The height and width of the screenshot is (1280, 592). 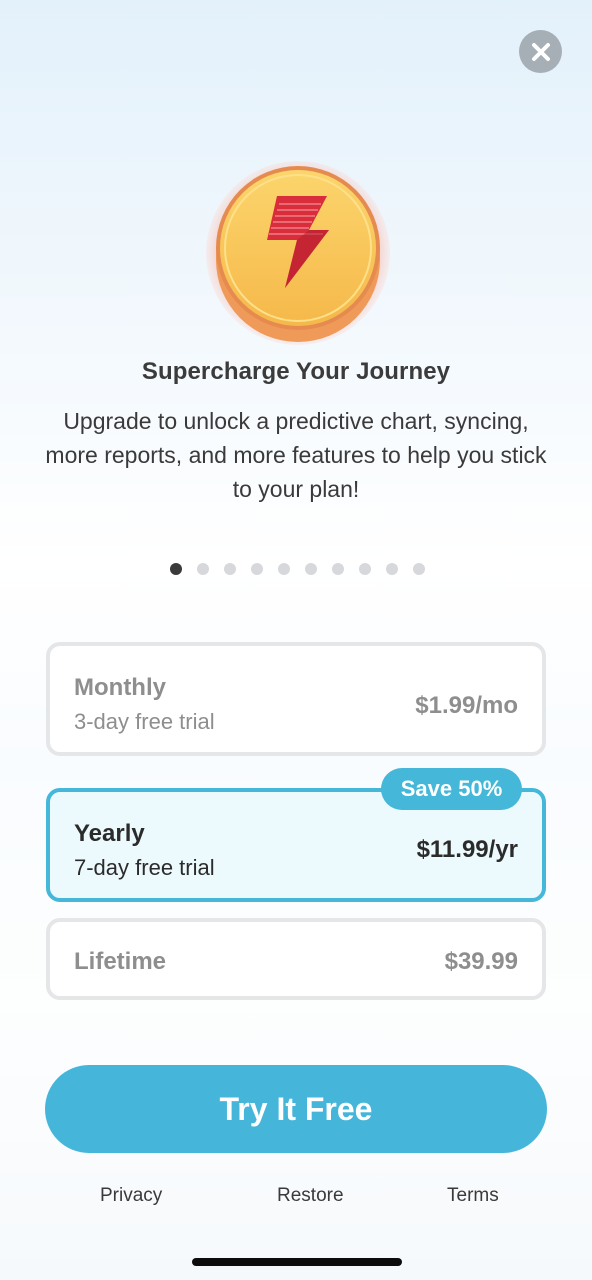 I want to click on home-indicator, so click(x=297, y=1262).